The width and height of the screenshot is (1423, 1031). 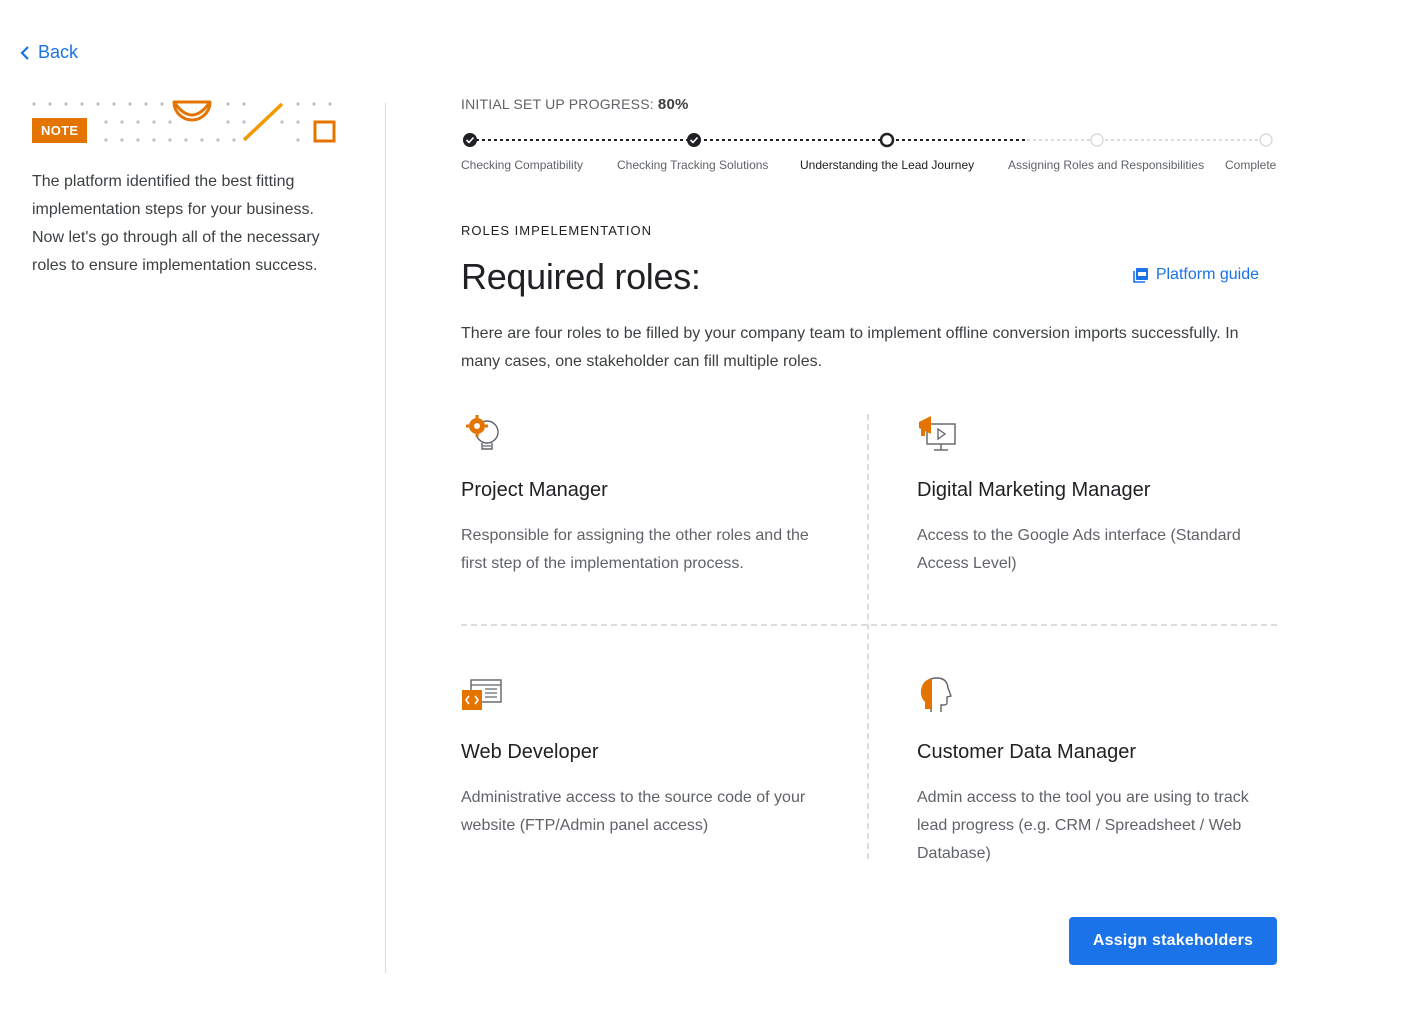 What do you see at coordinates (1034, 490) in the screenshot?
I see `role-title: Digital Marketing Manager` at bounding box center [1034, 490].